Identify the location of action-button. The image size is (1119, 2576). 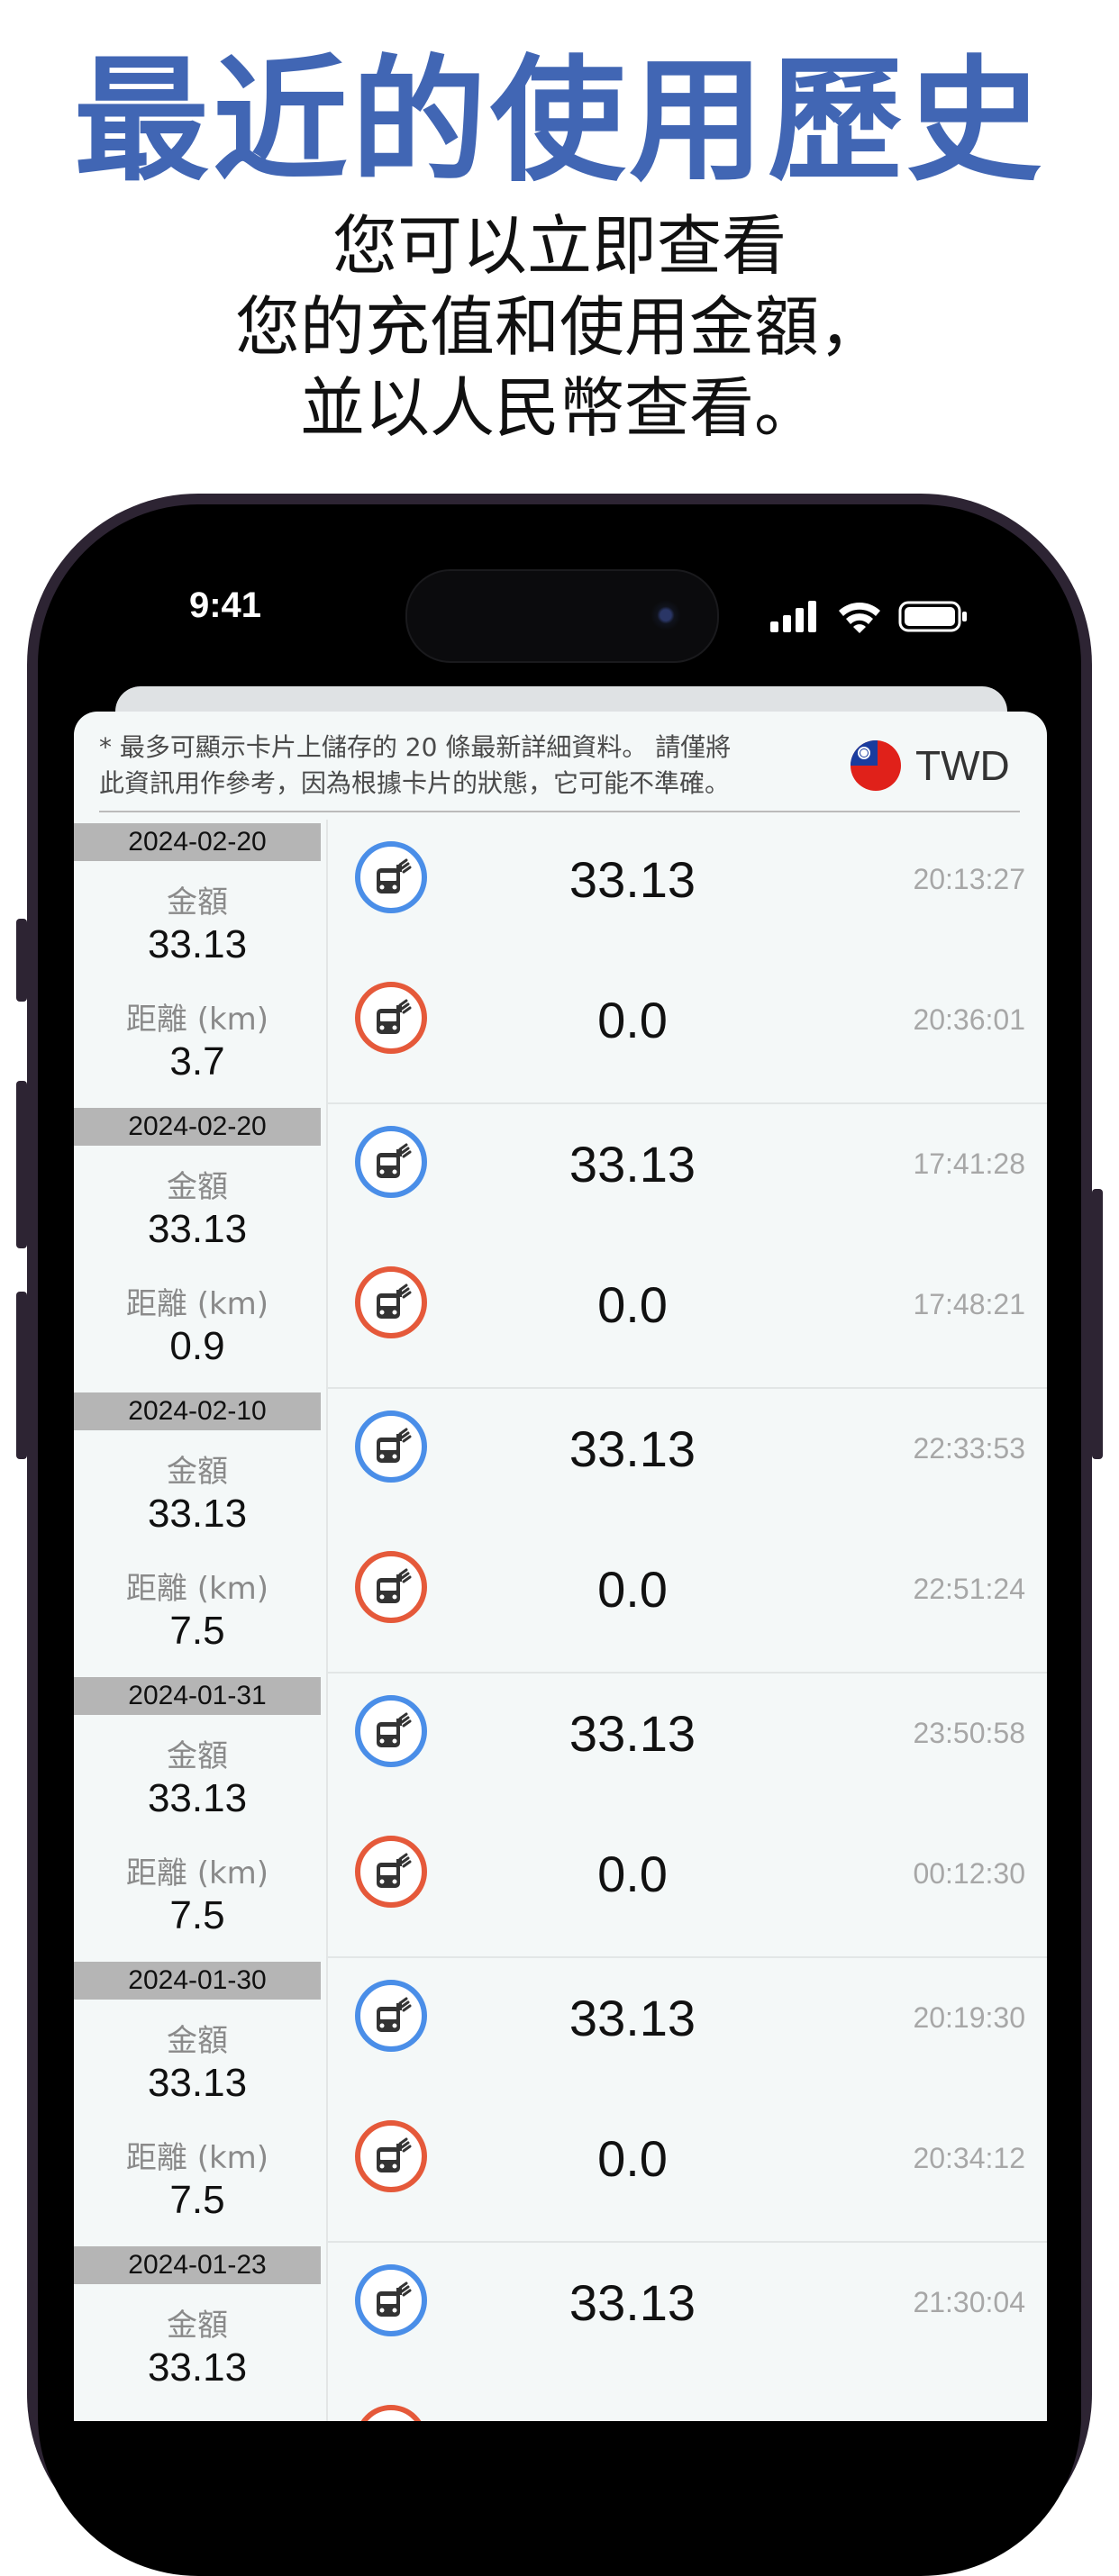
(21, 961).